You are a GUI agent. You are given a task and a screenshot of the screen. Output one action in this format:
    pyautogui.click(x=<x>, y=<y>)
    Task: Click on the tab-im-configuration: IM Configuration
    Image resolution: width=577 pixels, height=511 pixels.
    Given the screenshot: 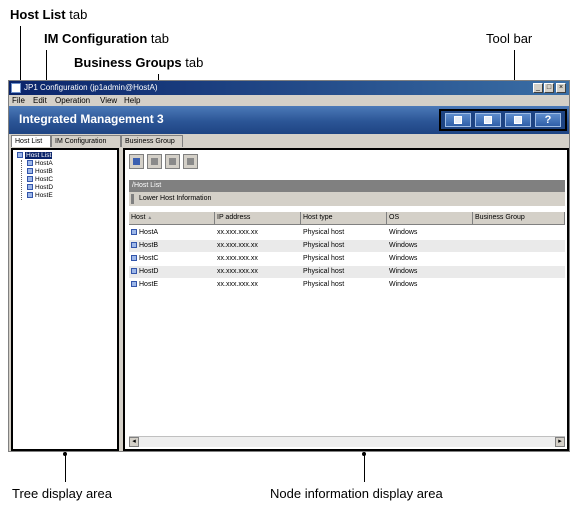 What is the action you would take?
    pyautogui.click(x=86, y=141)
    